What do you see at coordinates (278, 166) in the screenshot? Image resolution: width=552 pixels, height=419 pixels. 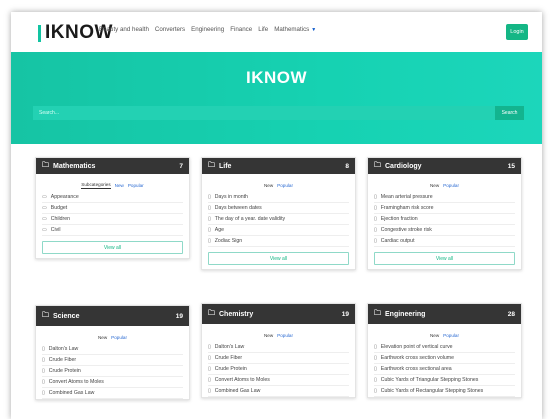 I see `card-header: 🗀 Life 8` at bounding box center [278, 166].